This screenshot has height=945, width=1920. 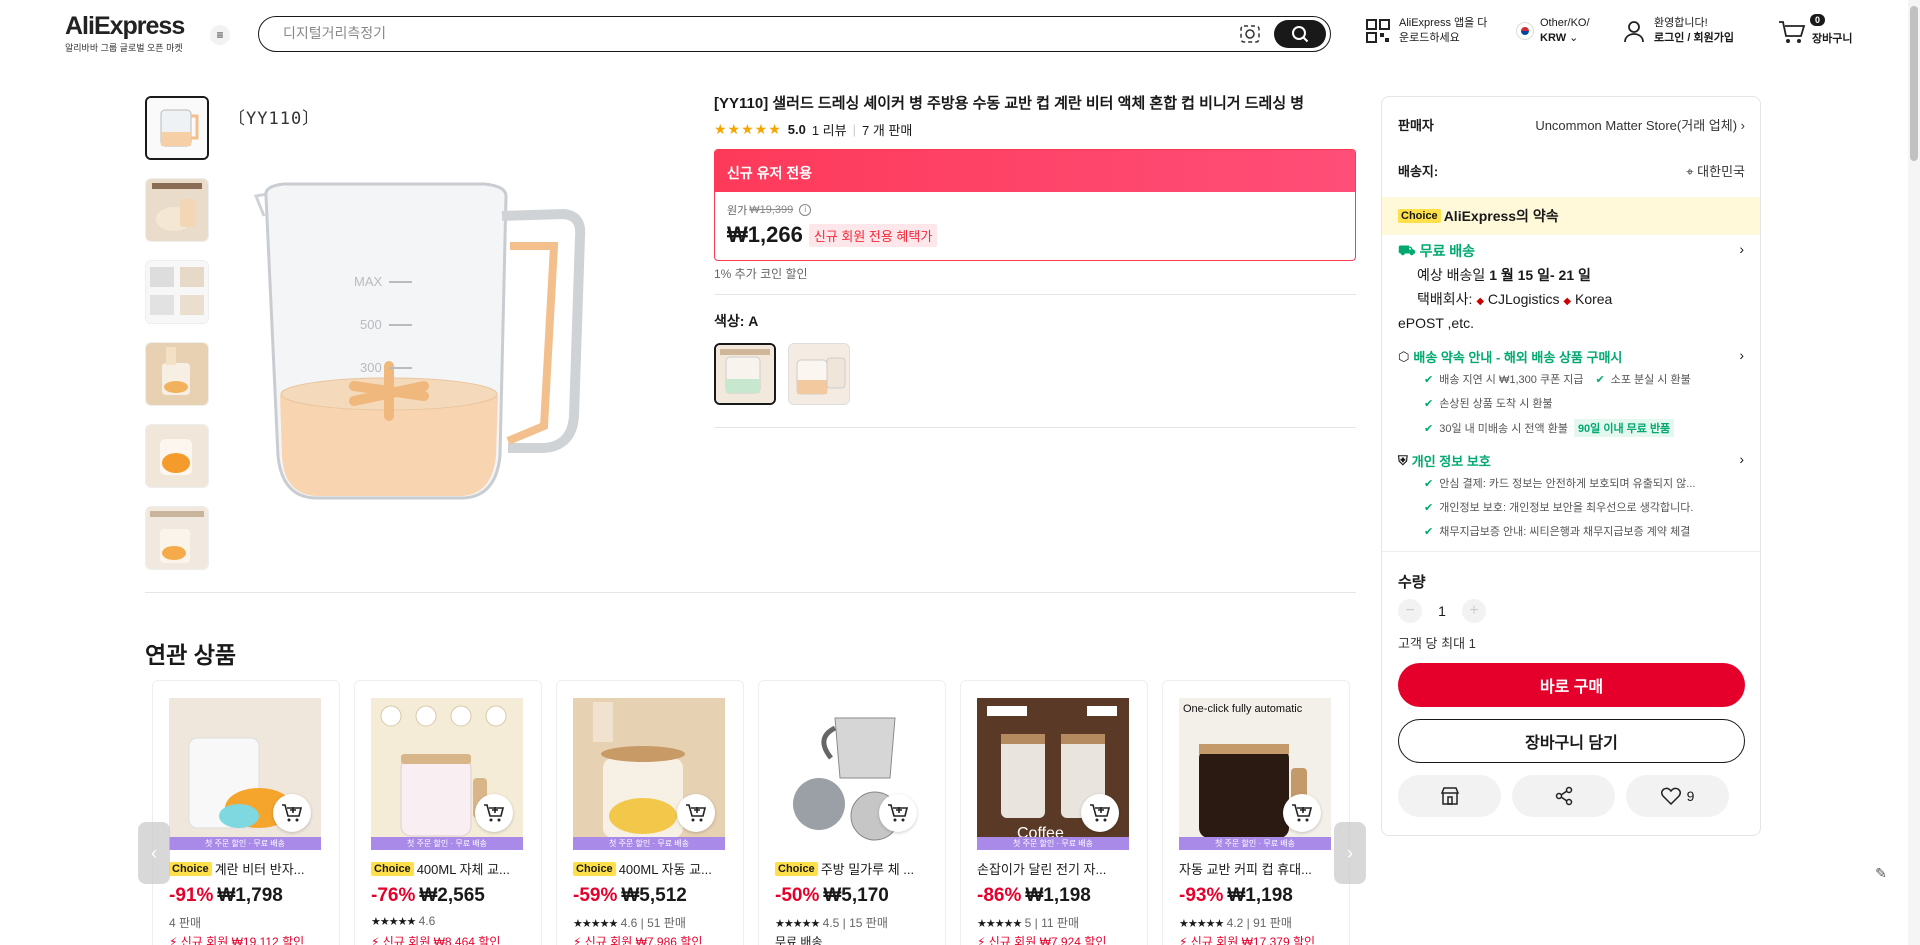 What do you see at coordinates (1557, 380) in the screenshot?
I see `promise-item: ✔ 배송 지연 시 ₩1,300 쿠폰 지급 ✔ 소포 분실 시 환불` at bounding box center [1557, 380].